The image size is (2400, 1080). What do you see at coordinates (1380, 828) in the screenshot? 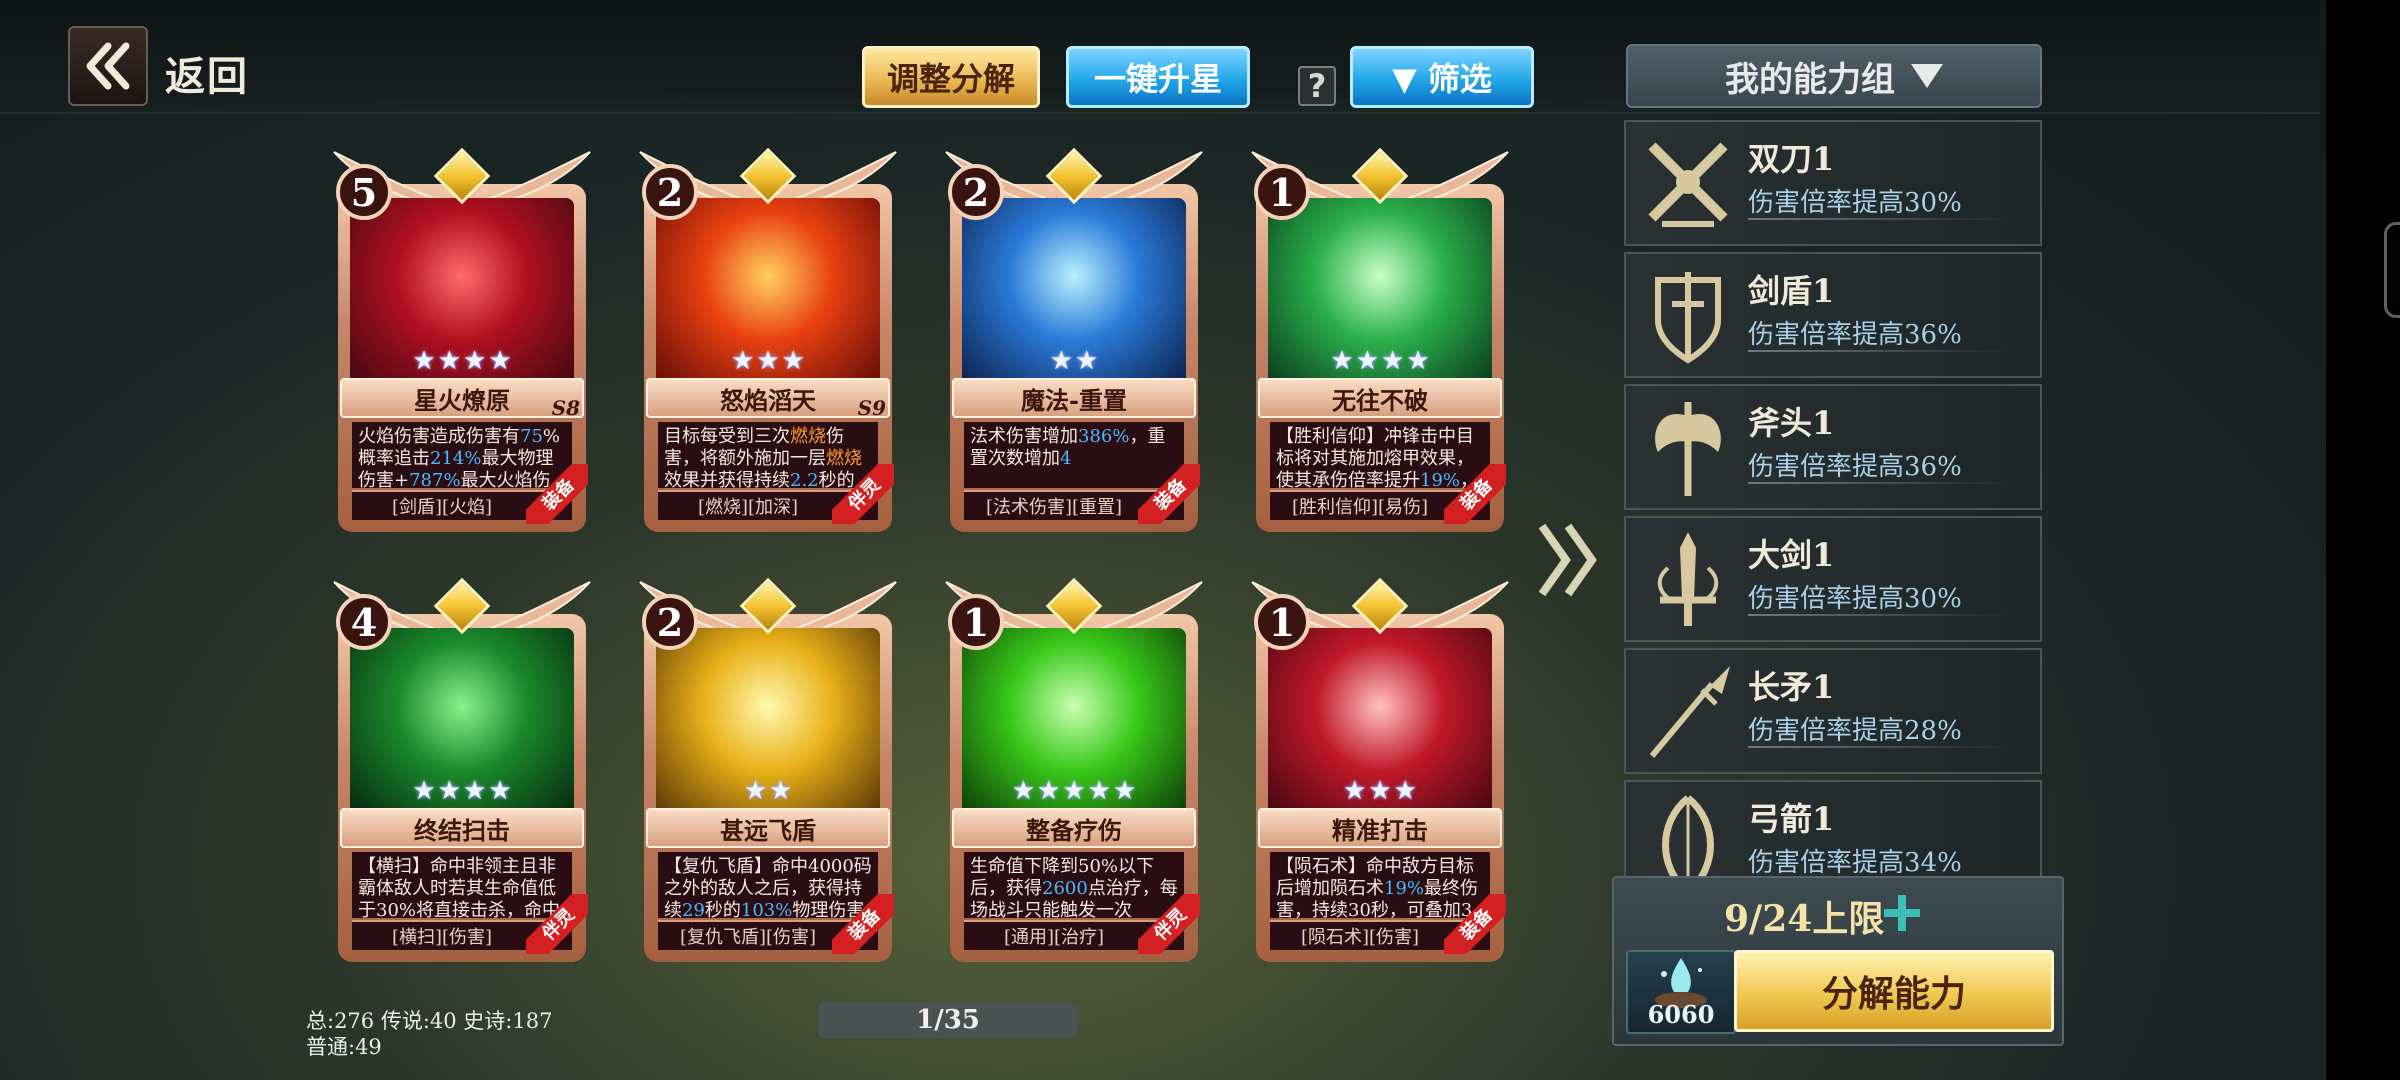
I see `card-name: 精准打击` at bounding box center [1380, 828].